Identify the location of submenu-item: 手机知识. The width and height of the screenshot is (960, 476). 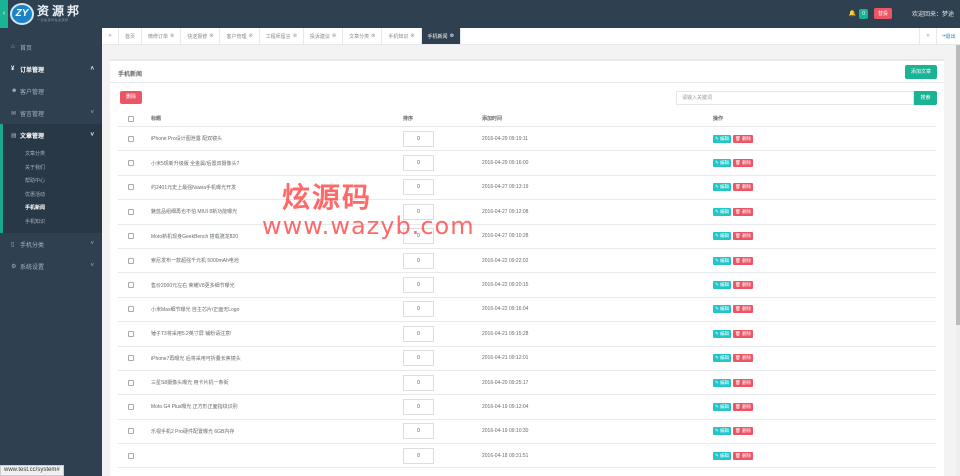
(52, 223).